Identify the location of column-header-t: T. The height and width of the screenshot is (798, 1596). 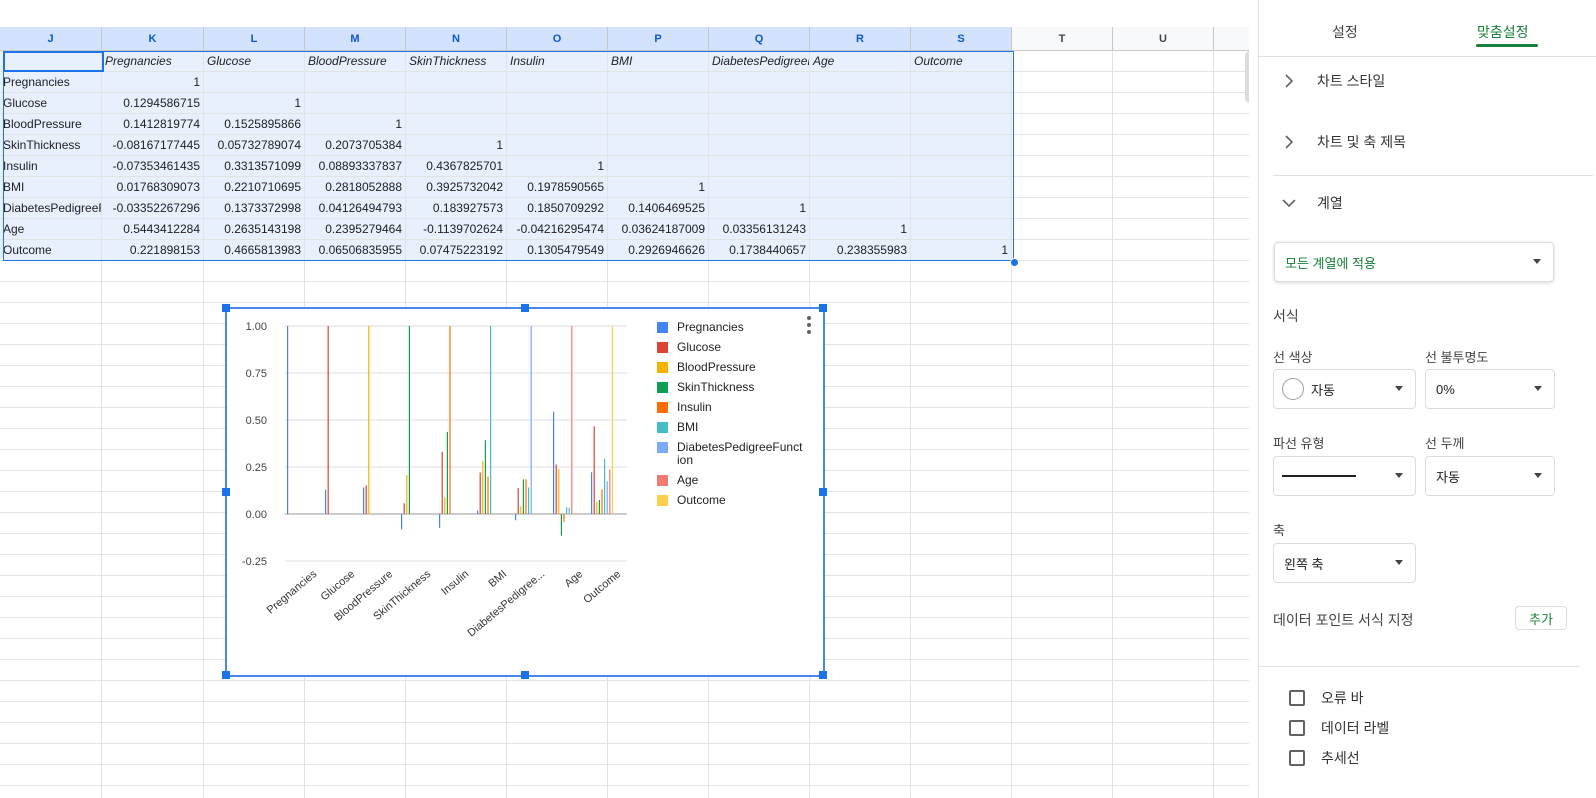
(1062, 39).